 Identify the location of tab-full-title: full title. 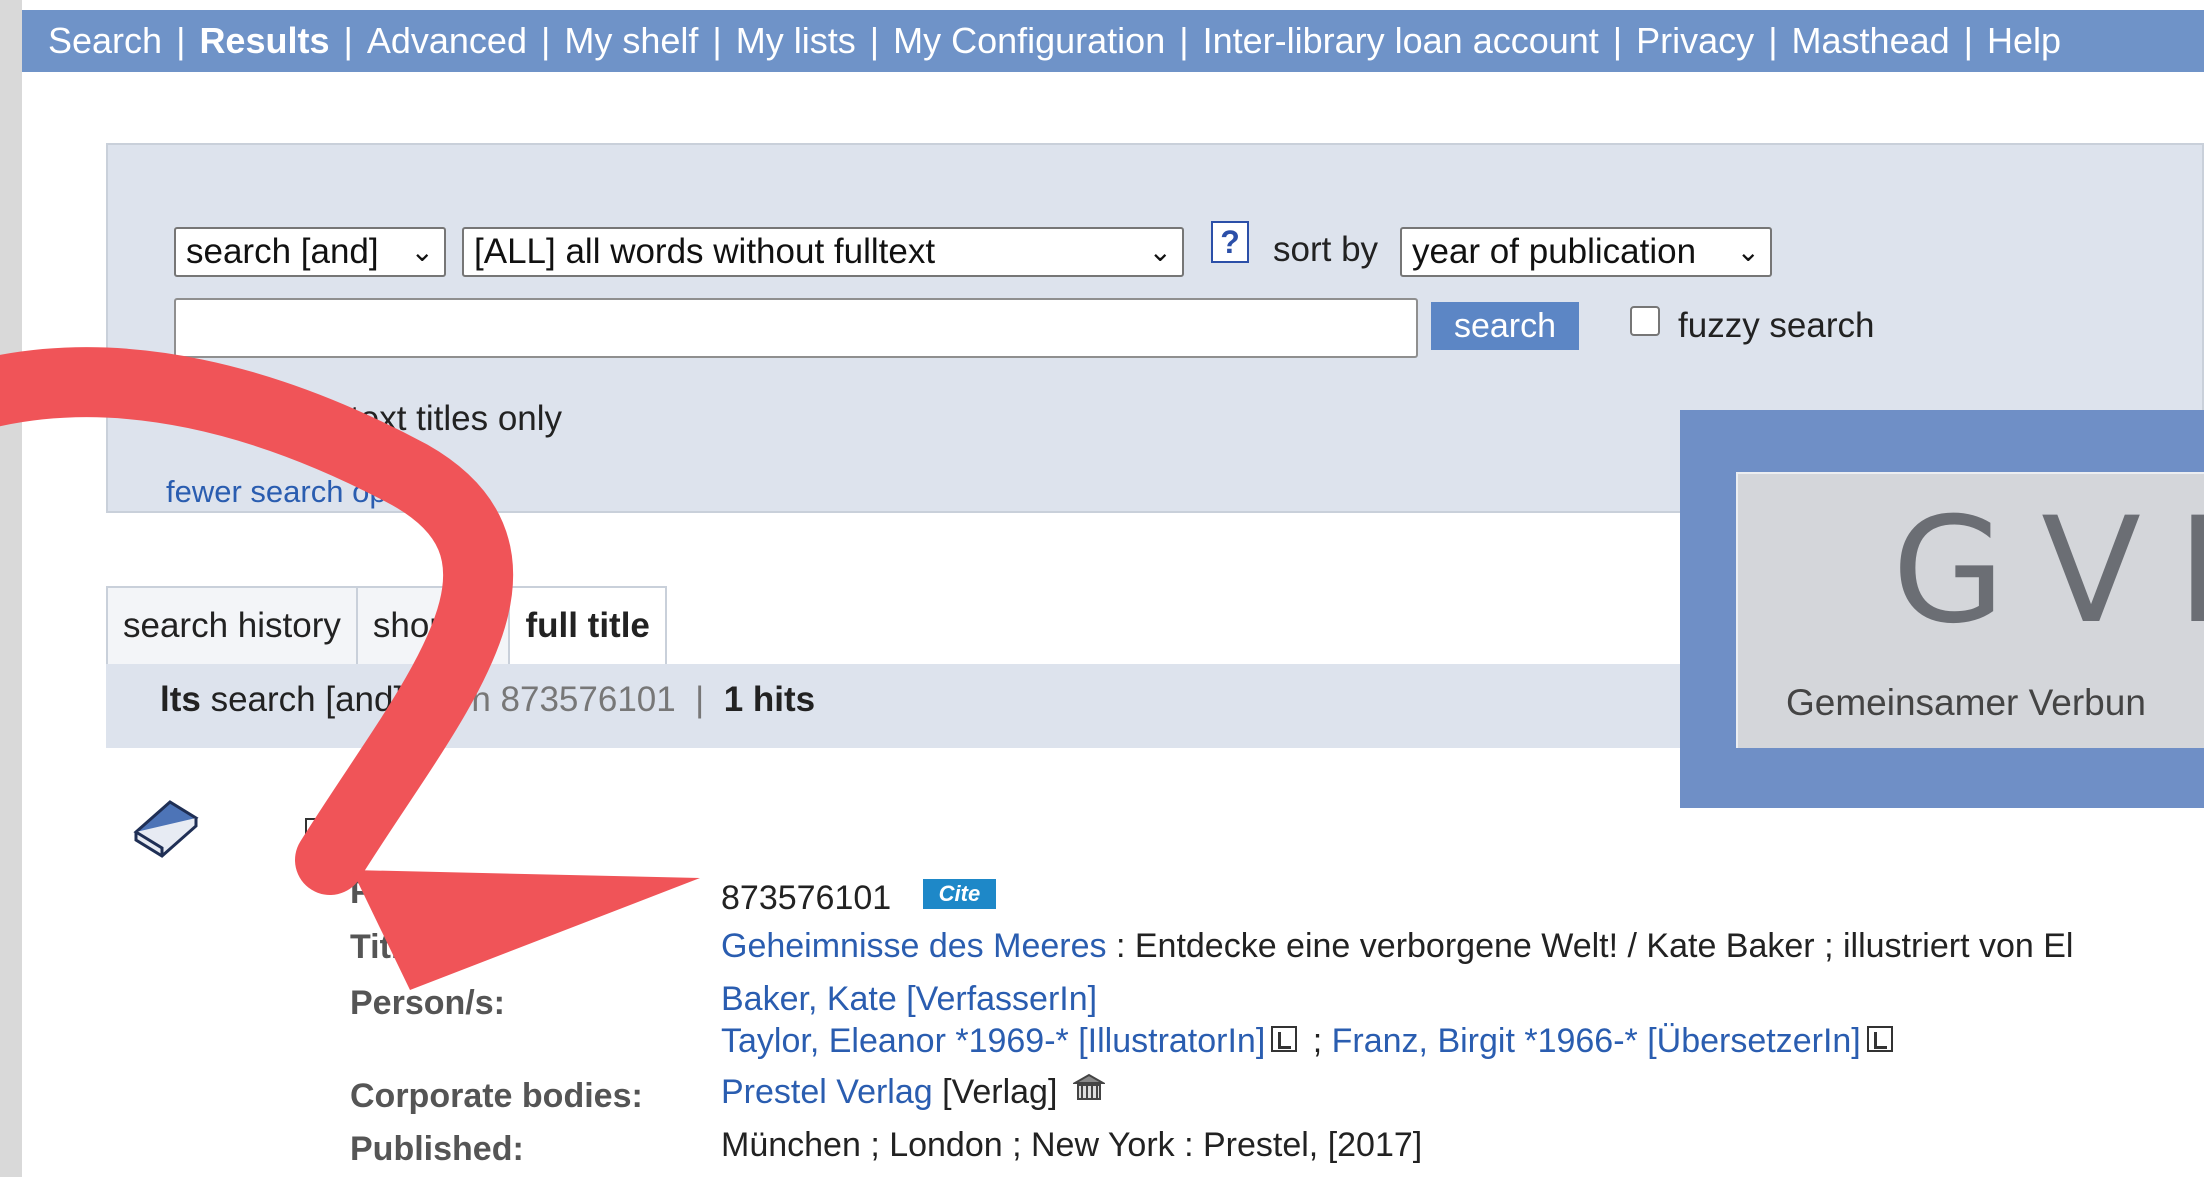
(588, 627).